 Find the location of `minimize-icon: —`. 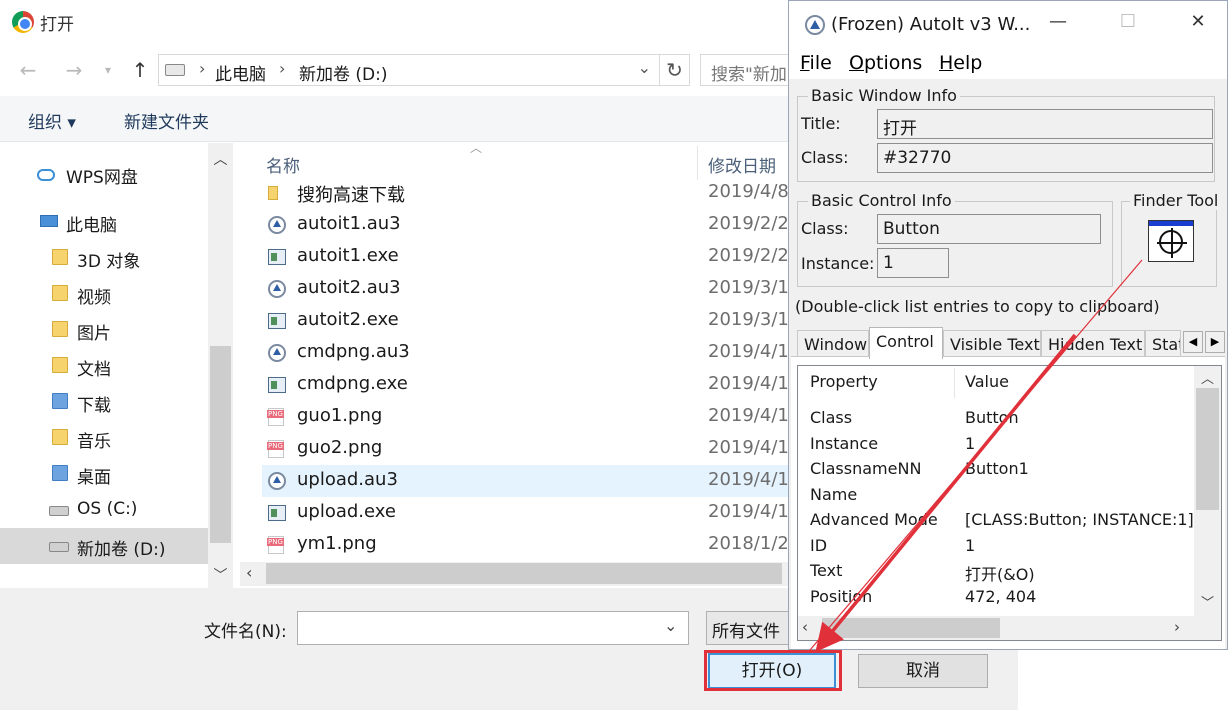

minimize-icon: — is located at coordinates (1058, 24).